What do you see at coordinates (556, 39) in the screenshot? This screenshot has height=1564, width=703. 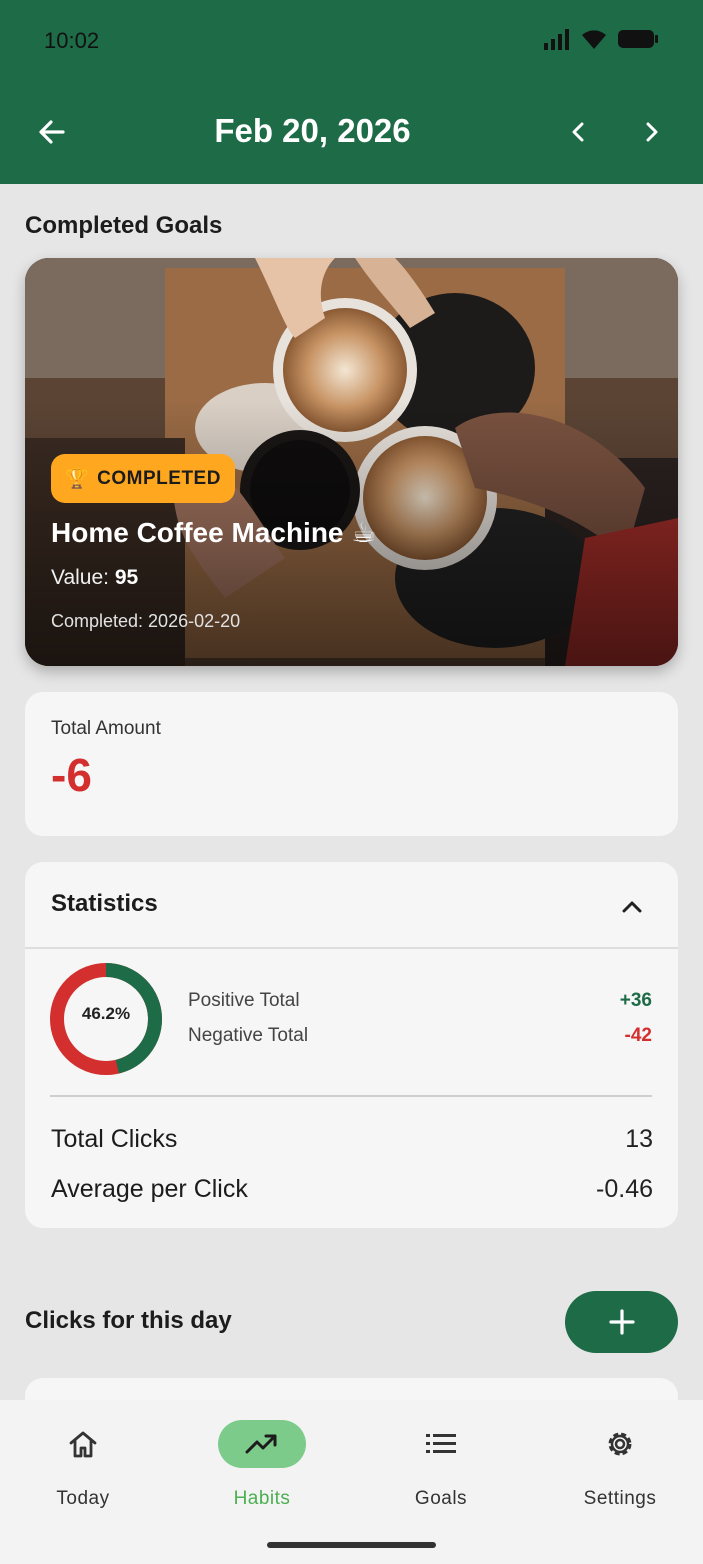 I see `signal-icon` at bounding box center [556, 39].